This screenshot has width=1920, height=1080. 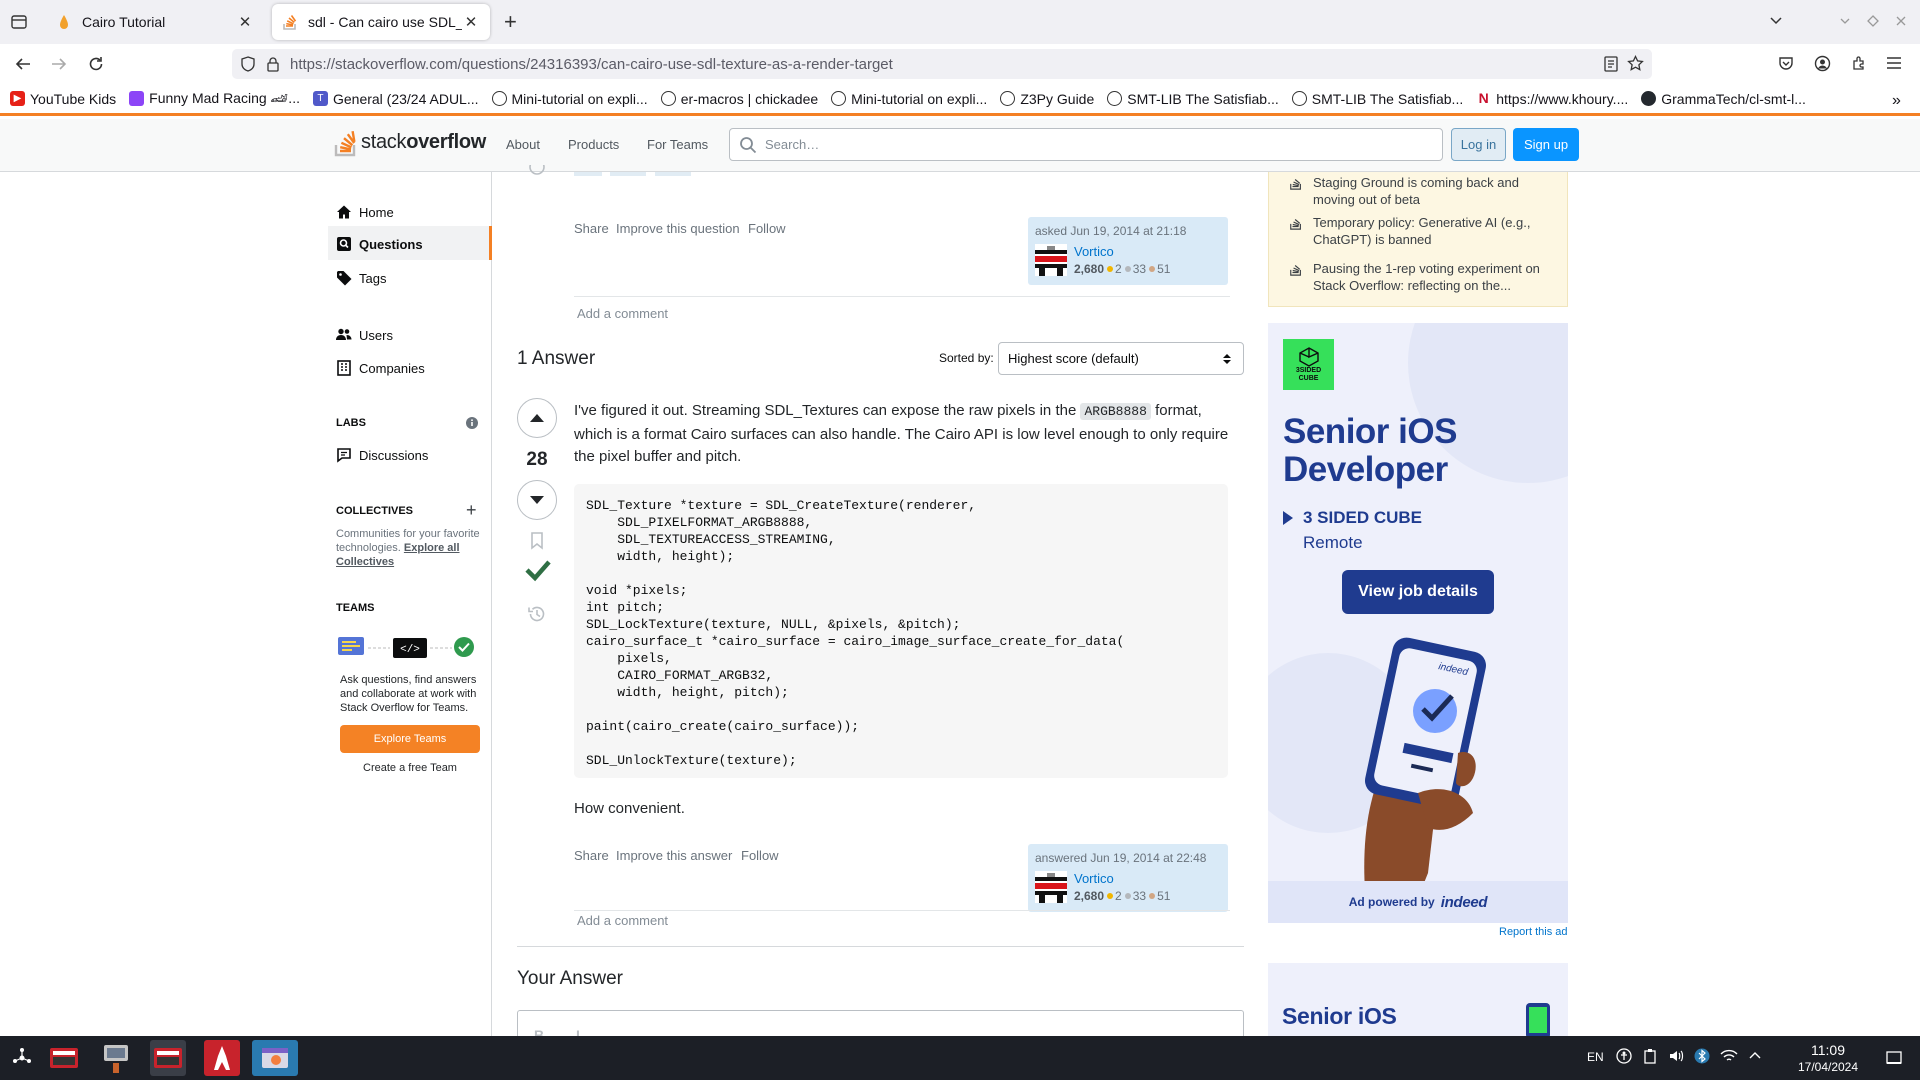 I want to click on sidebar-item-companies: Companies, so click(x=380, y=368).